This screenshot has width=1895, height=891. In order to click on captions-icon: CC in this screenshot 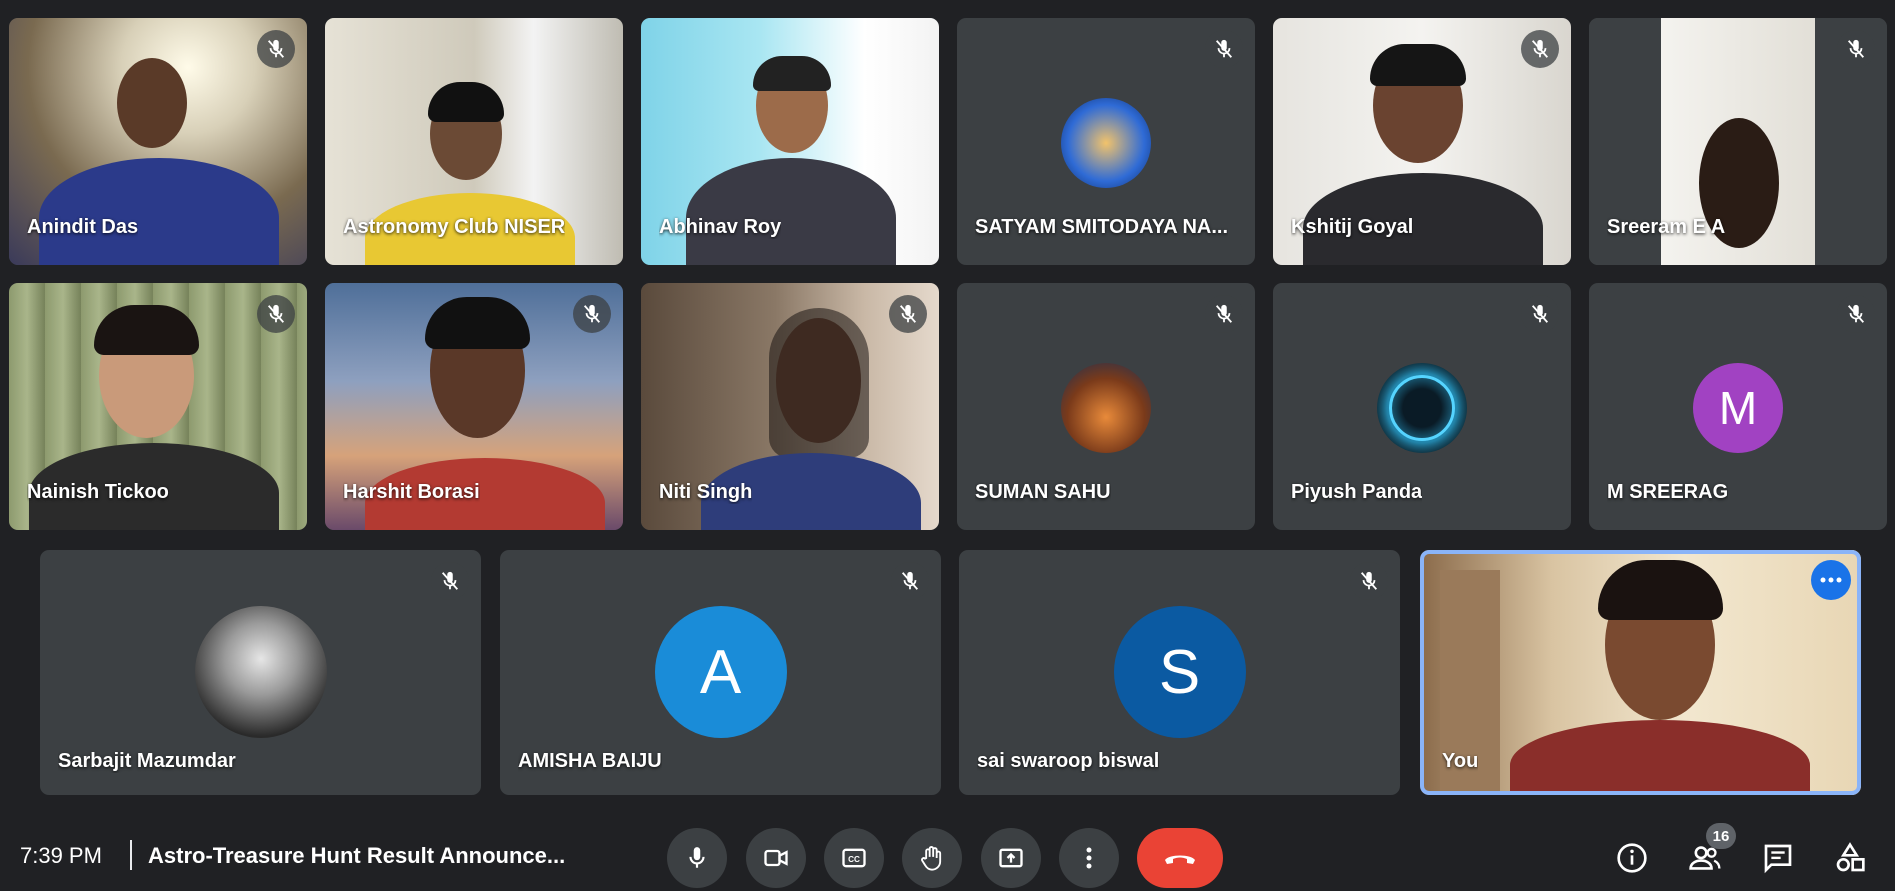, I will do `click(854, 858)`.